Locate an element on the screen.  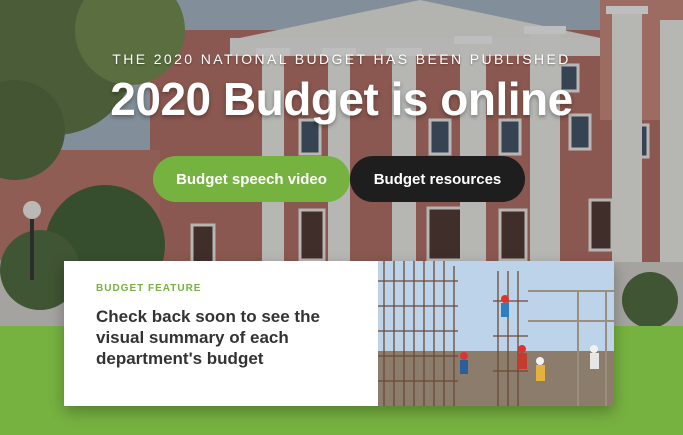
construction-workers-image is located at coordinates (496, 333).